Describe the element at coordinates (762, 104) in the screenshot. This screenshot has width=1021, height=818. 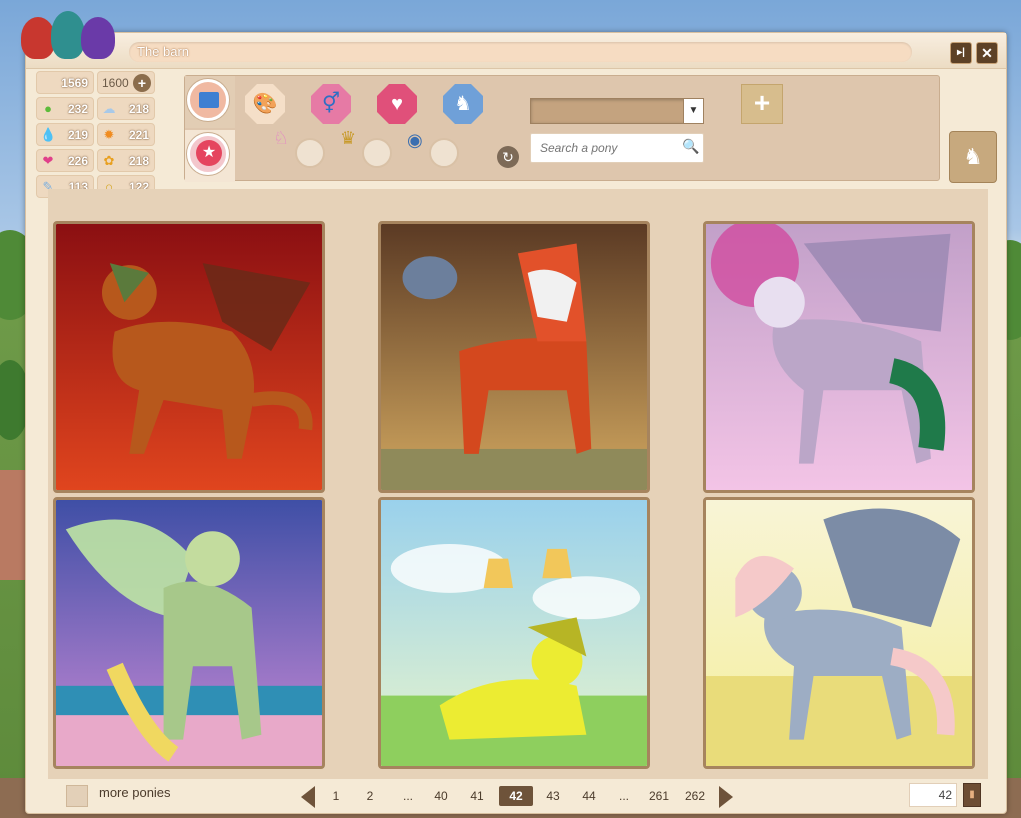
I see `add-filter-button: +` at that location.